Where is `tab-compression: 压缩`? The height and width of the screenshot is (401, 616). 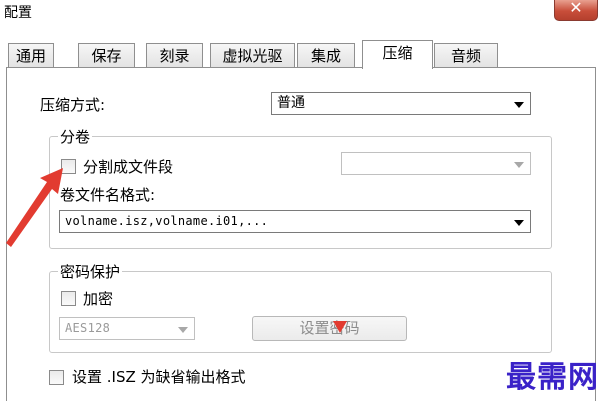
tab-compression: 压缩 is located at coordinates (397, 54).